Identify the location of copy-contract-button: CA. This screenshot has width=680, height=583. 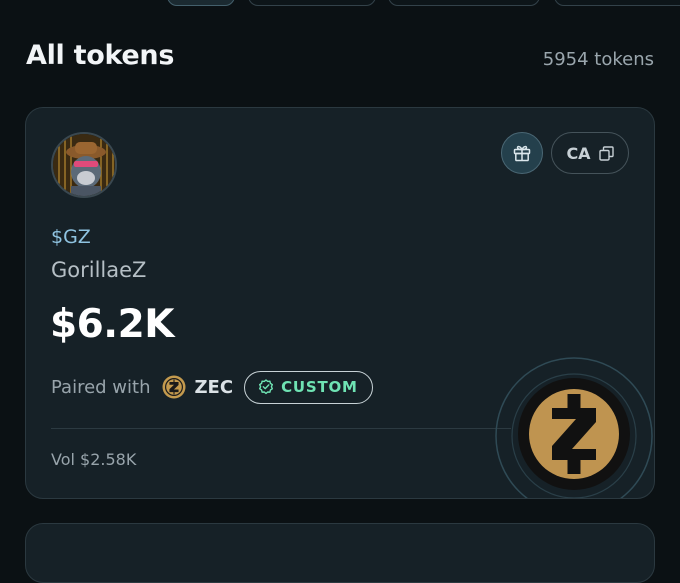
(590, 153).